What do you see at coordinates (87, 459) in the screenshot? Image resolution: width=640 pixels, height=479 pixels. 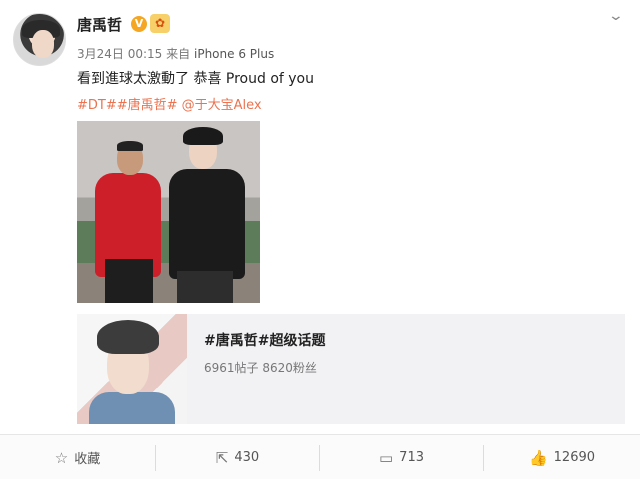 I see `favorite-label: 收藏` at bounding box center [87, 459].